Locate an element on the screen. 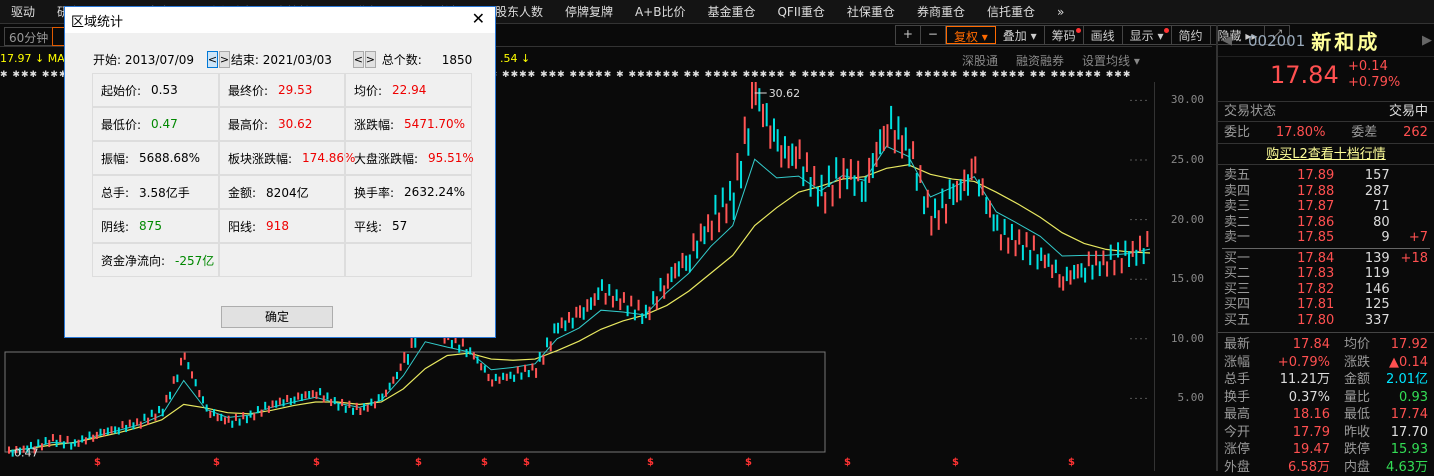 The image size is (1434, 476). stat-label: 振幅: is located at coordinates (115, 158).